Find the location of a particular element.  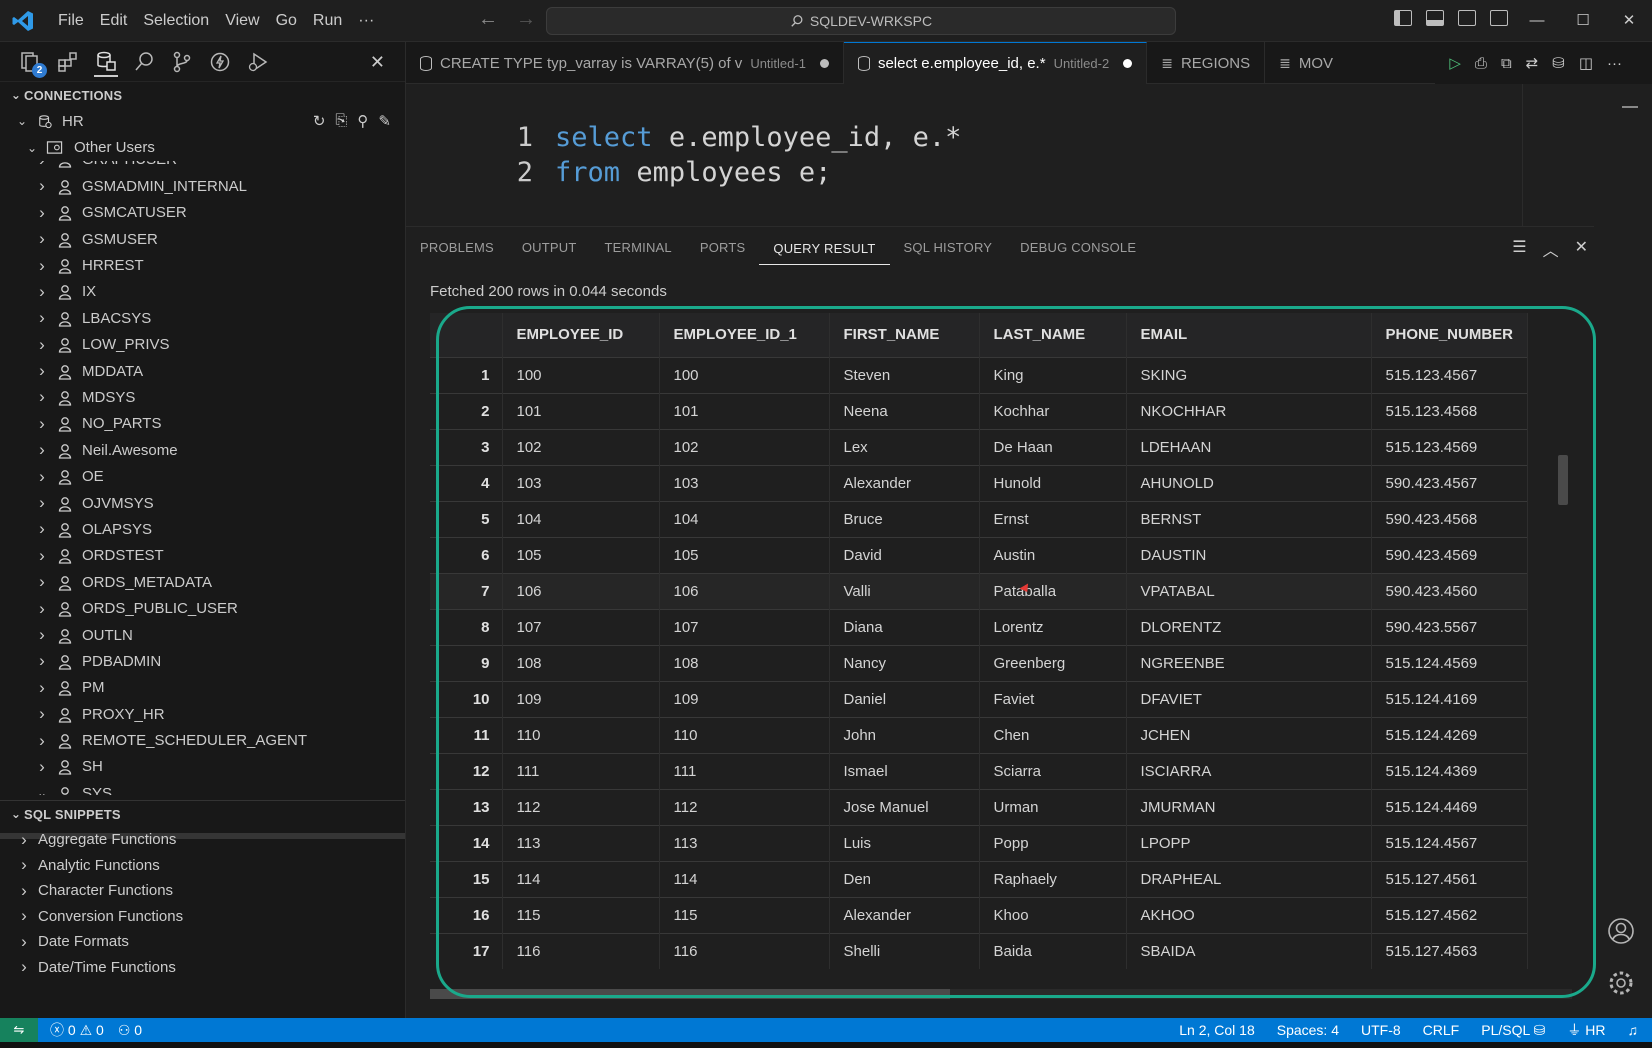

table-cell: DFAVIET is located at coordinates (1249, 698).